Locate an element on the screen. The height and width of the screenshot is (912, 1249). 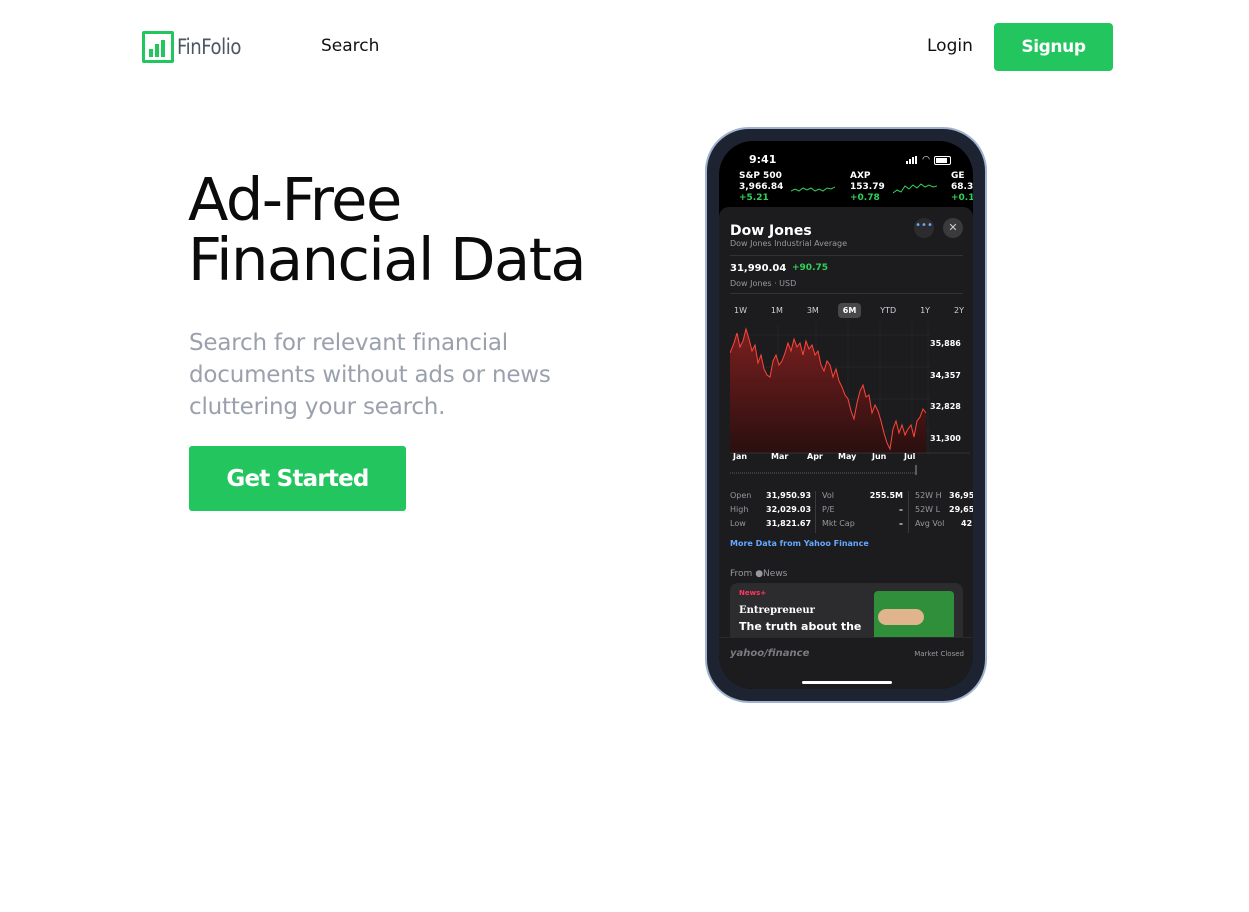
news-thumbnail is located at coordinates (914, 617).